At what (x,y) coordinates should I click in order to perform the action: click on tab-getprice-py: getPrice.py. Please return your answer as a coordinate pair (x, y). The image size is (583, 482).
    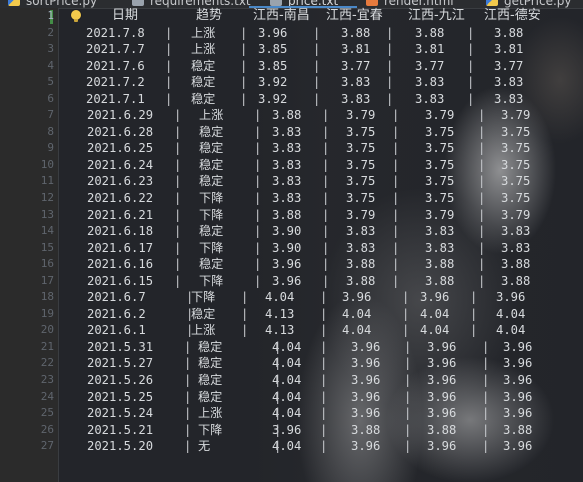
    Looking at the image, I should click on (529, 4).